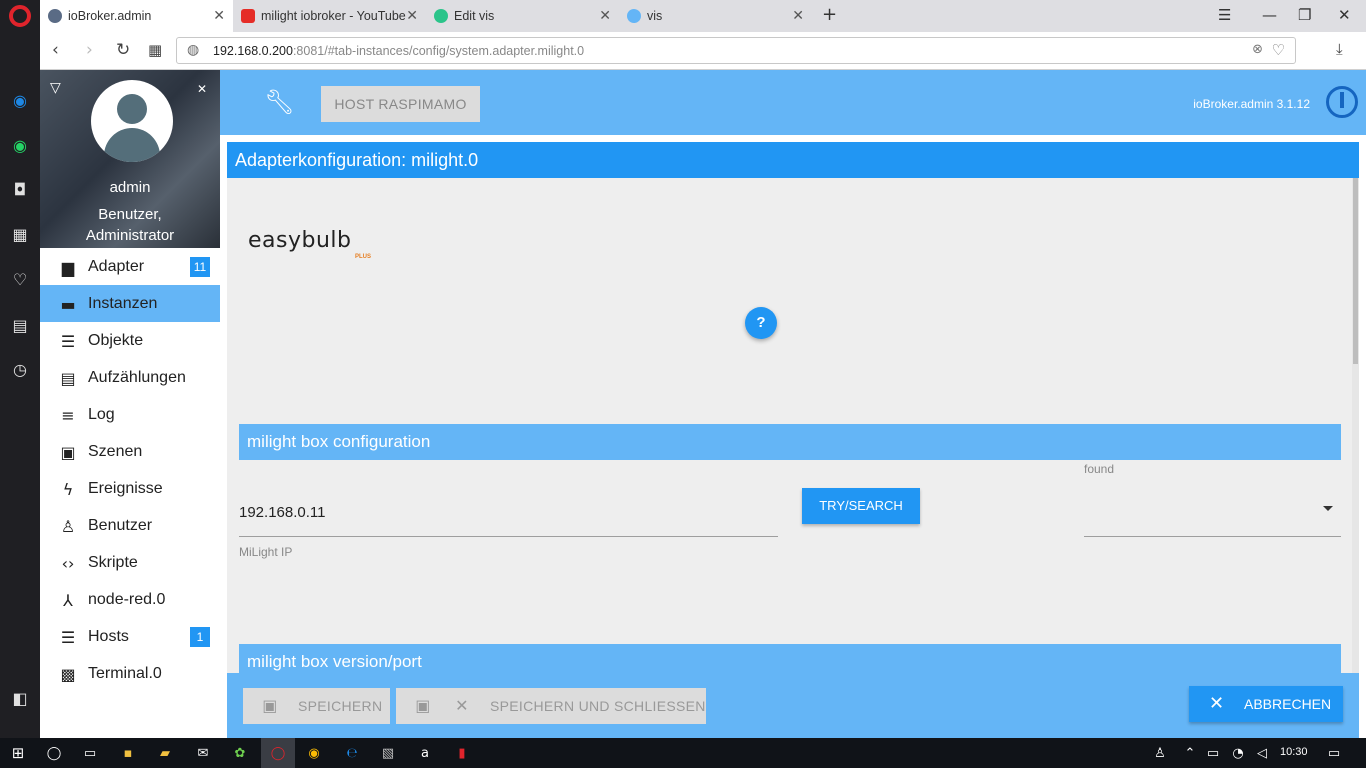  What do you see at coordinates (165, 753) in the screenshot?
I see `file-explorer-icon: ▰` at bounding box center [165, 753].